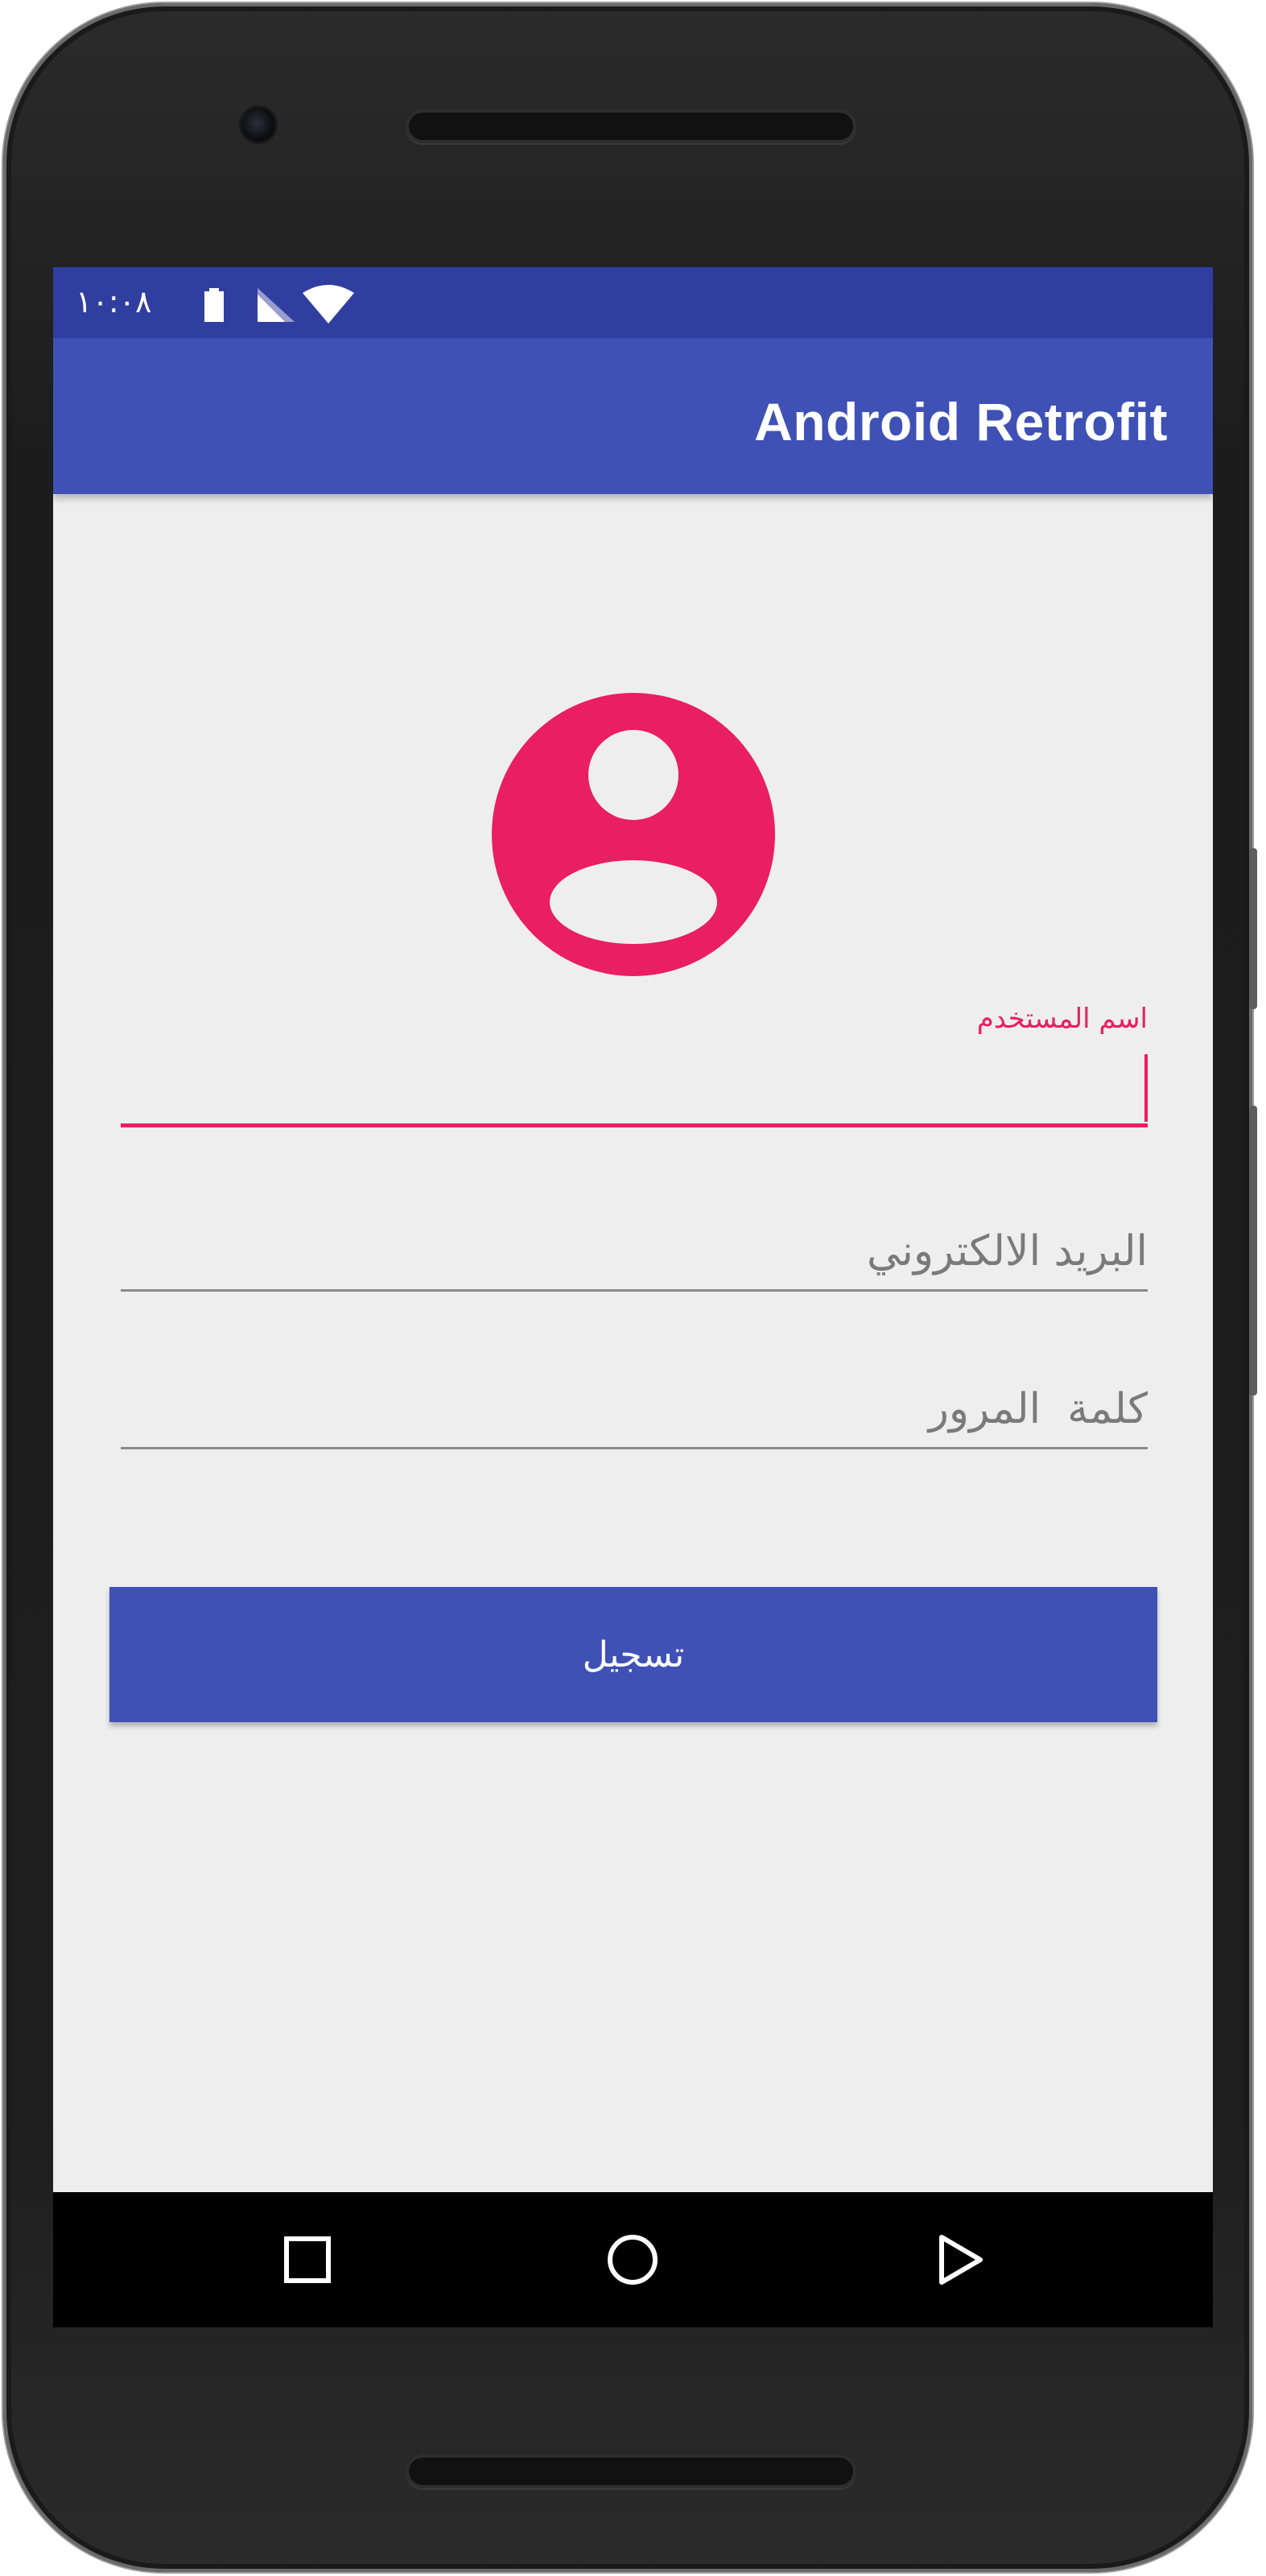 The width and height of the screenshot is (1266, 2576). What do you see at coordinates (961, 421) in the screenshot?
I see `app-title: Android Retrofit` at bounding box center [961, 421].